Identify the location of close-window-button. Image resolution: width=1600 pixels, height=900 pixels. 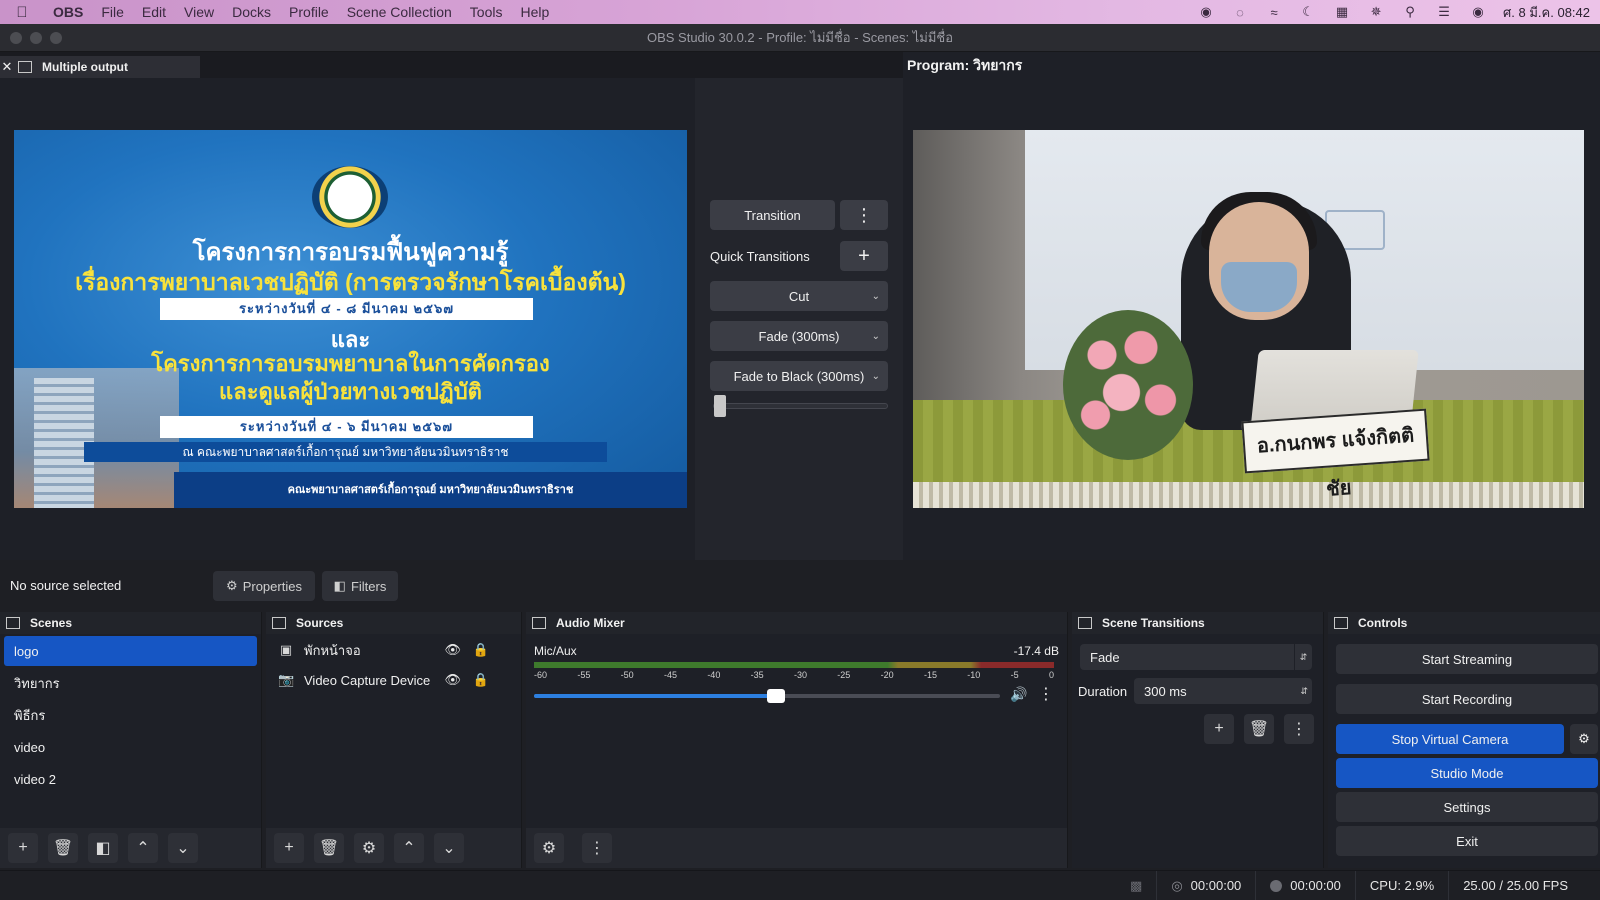
(16, 38).